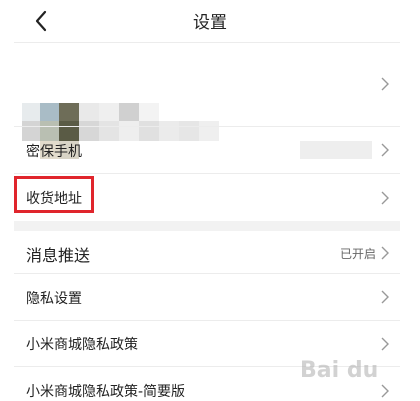 The height and width of the screenshot is (401, 420). Describe the element at coordinates (58, 255) in the screenshot. I see `push-notifications-label: 消息推送` at that location.